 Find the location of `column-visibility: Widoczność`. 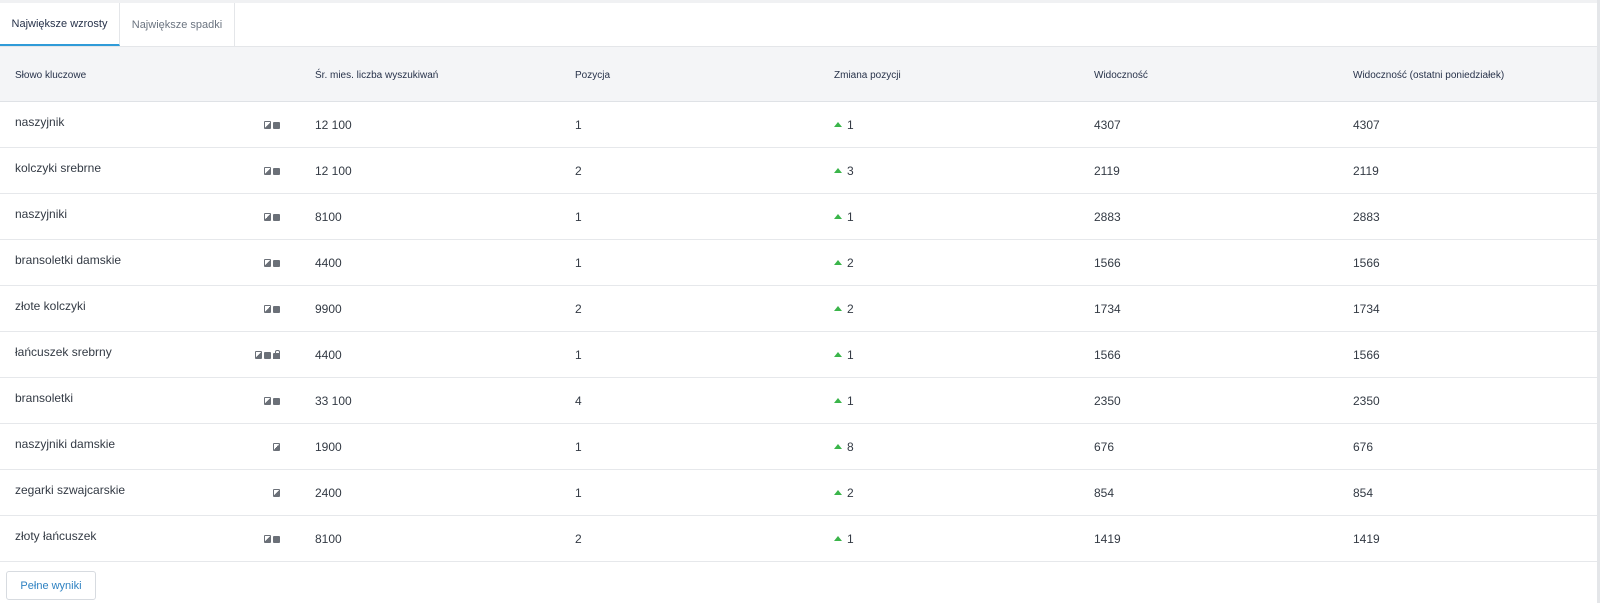

column-visibility: Widoczność is located at coordinates (1121, 75).